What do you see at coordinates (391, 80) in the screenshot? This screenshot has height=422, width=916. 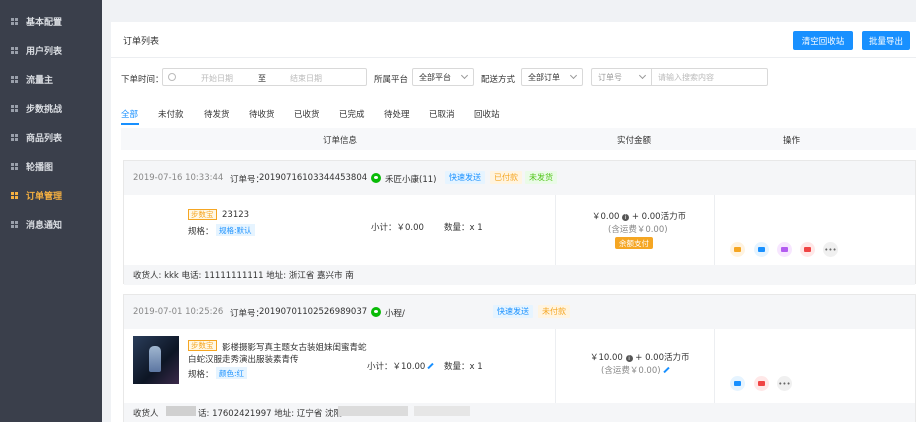 I see `platform-label: 所属平台` at bounding box center [391, 80].